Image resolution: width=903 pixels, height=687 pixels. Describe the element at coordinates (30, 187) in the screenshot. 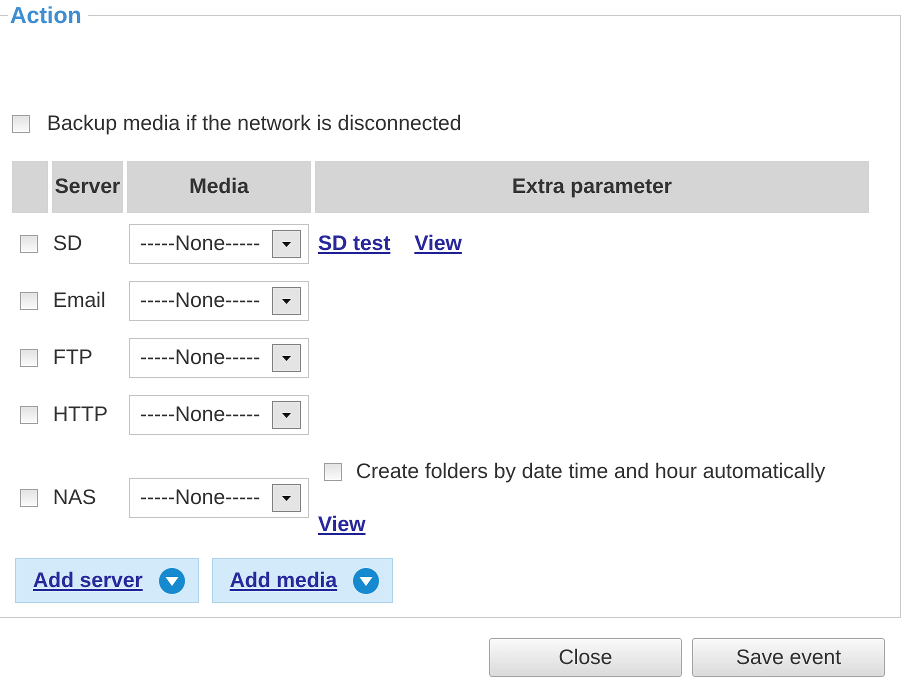

I see `blank-column-header` at that location.